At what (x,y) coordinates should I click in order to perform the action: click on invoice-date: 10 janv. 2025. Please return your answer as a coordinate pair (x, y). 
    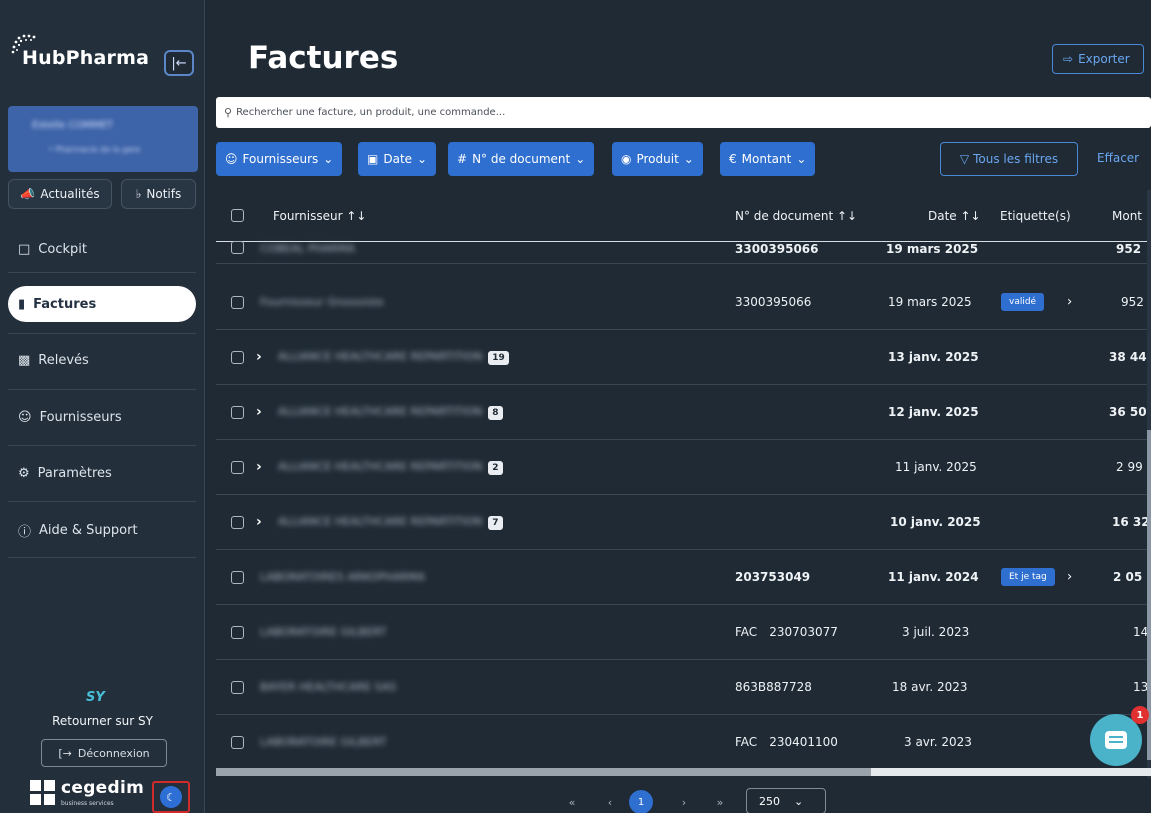
    Looking at the image, I should click on (935, 522).